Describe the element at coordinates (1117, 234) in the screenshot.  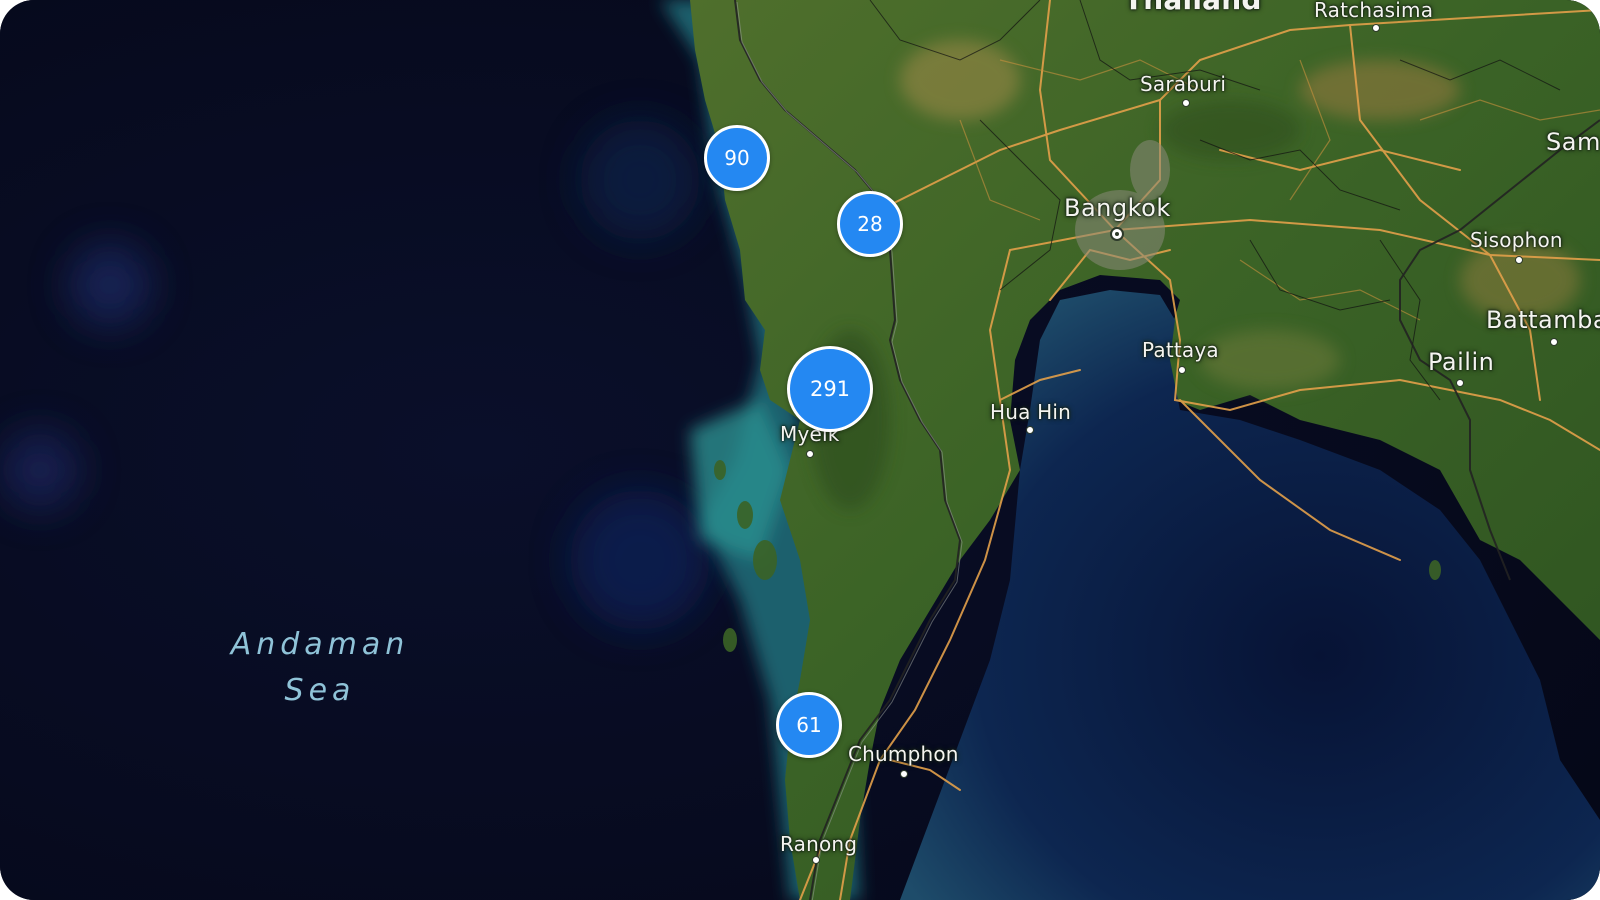
I see `capital-dot-bangkok` at that location.